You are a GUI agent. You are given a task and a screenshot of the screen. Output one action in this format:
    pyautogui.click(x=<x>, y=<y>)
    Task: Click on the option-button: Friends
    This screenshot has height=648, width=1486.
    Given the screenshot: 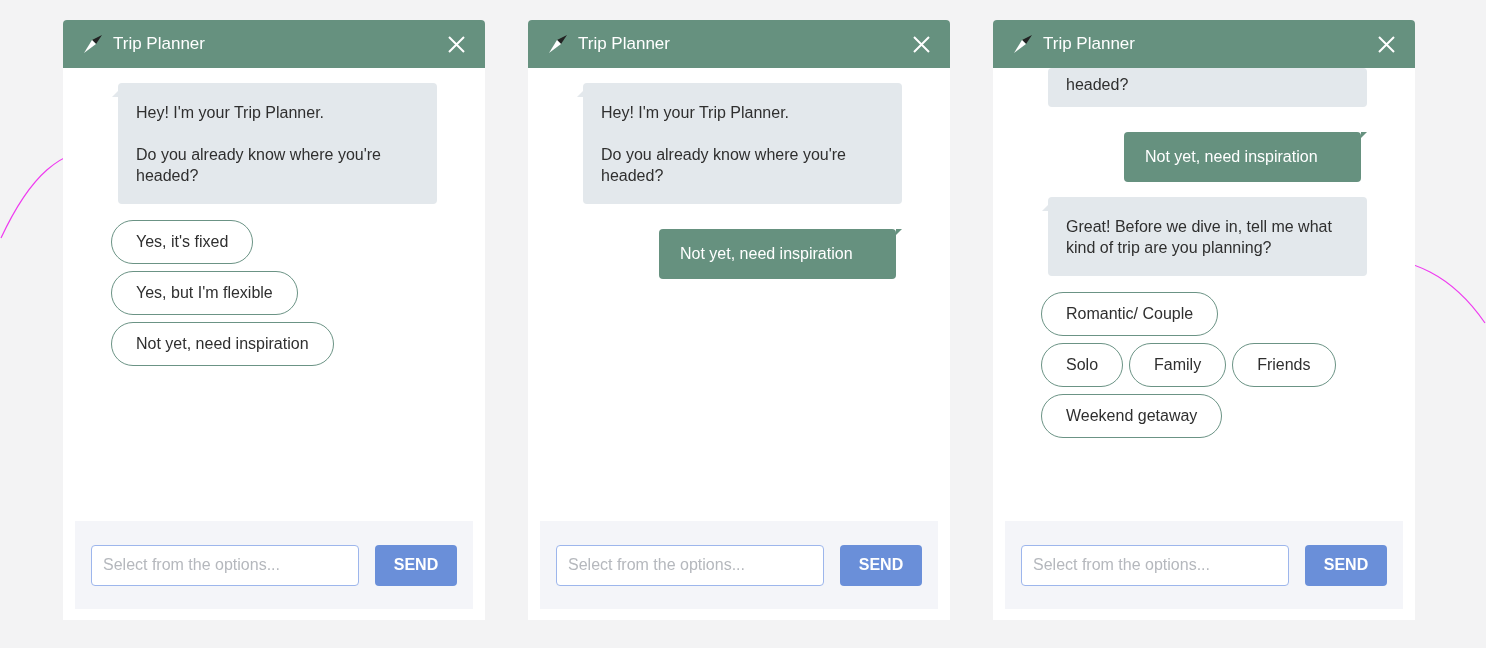 What is the action you would take?
    pyautogui.click(x=1284, y=365)
    